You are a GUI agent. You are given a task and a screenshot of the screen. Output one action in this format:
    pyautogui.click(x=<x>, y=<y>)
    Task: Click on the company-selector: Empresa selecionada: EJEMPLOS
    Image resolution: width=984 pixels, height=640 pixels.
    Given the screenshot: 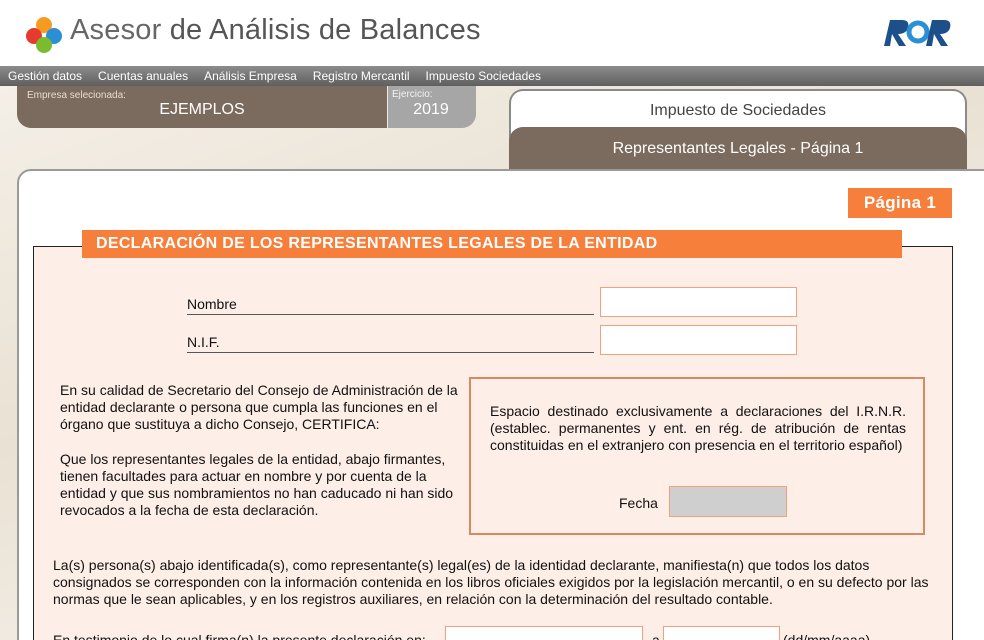 What is the action you would take?
    pyautogui.click(x=202, y=107)
    